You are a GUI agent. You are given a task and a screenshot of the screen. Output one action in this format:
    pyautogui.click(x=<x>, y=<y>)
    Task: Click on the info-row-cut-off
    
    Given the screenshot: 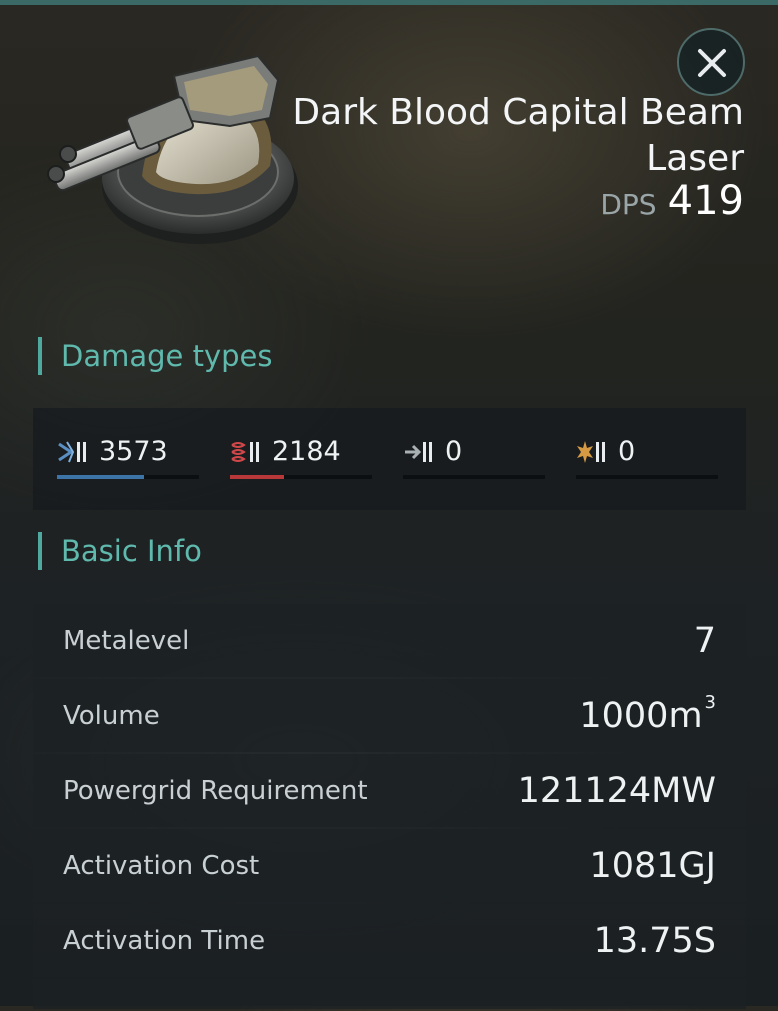 What is the action you would take?
    pyautogui.click(x=389, y=994)
    